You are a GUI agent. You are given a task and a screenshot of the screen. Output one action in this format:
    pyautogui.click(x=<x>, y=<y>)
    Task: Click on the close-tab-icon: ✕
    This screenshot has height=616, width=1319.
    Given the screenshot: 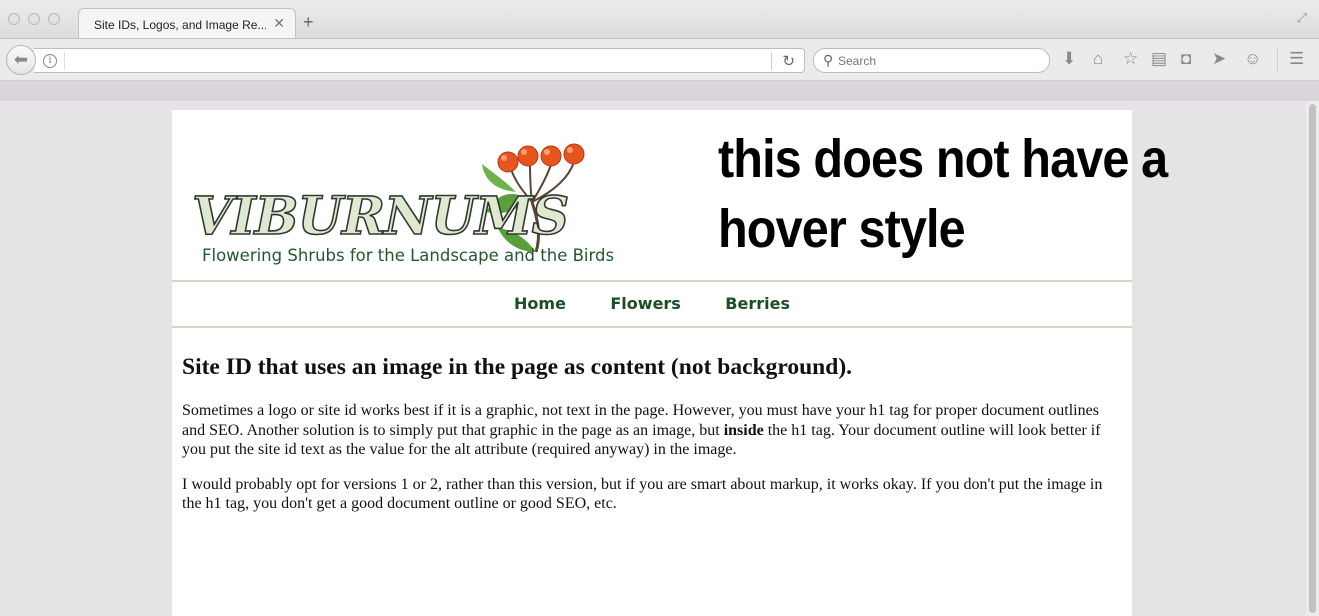 What is the action you would take?
    pyautogui.click(x=279, y=23)
    